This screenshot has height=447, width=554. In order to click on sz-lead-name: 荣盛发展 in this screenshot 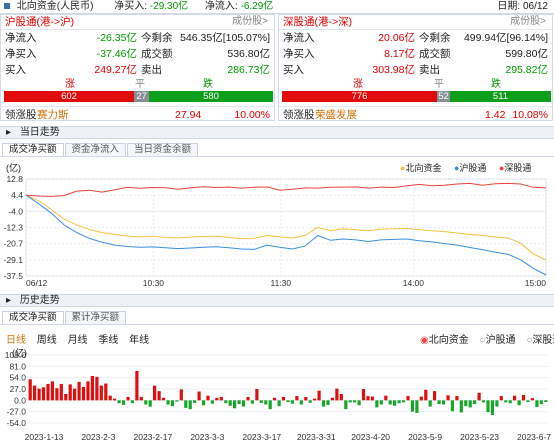, I will do `click(336, 115)`.